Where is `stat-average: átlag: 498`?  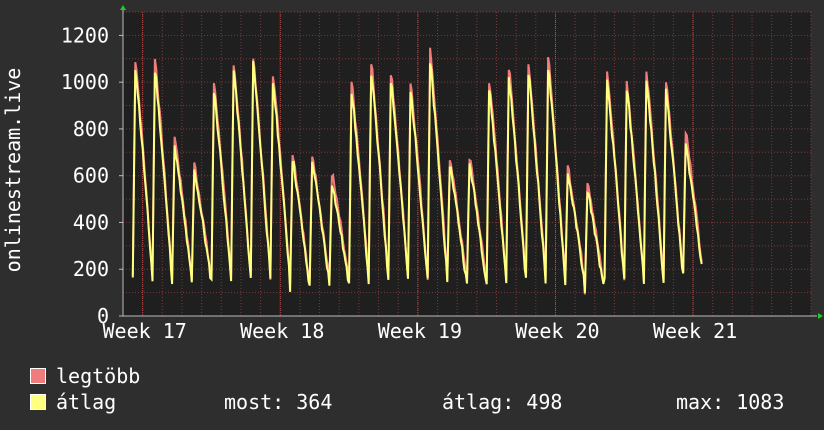 stat-average: átlag: 498 is located at coordinates (502, 402).